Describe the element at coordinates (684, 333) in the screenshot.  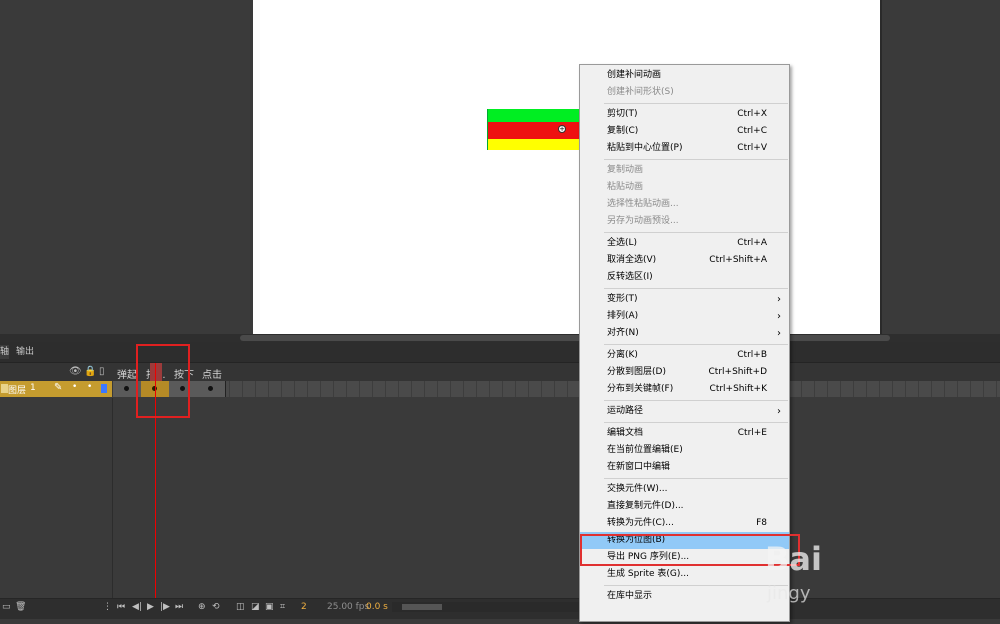
I see `menu-item: 对齐(N) ›` at that location.